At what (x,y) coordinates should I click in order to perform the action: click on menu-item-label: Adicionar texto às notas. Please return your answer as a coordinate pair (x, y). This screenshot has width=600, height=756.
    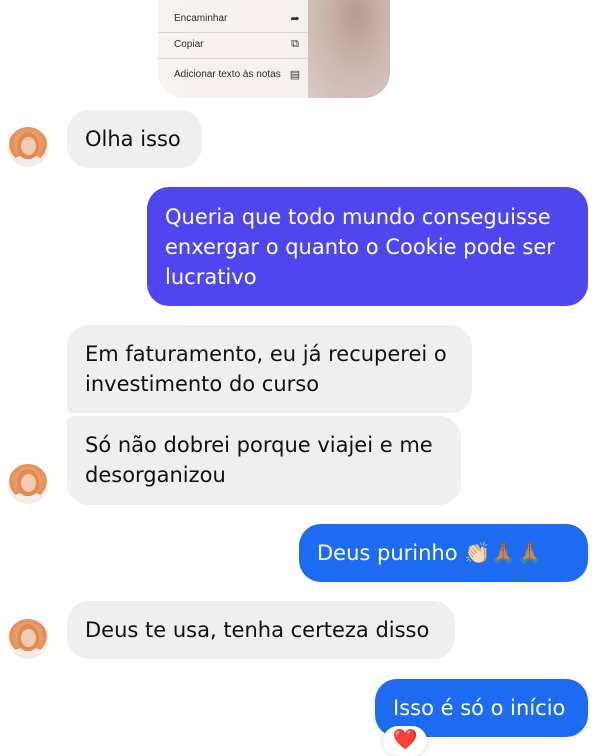
    Looking at the image, I should click on (227, 74).